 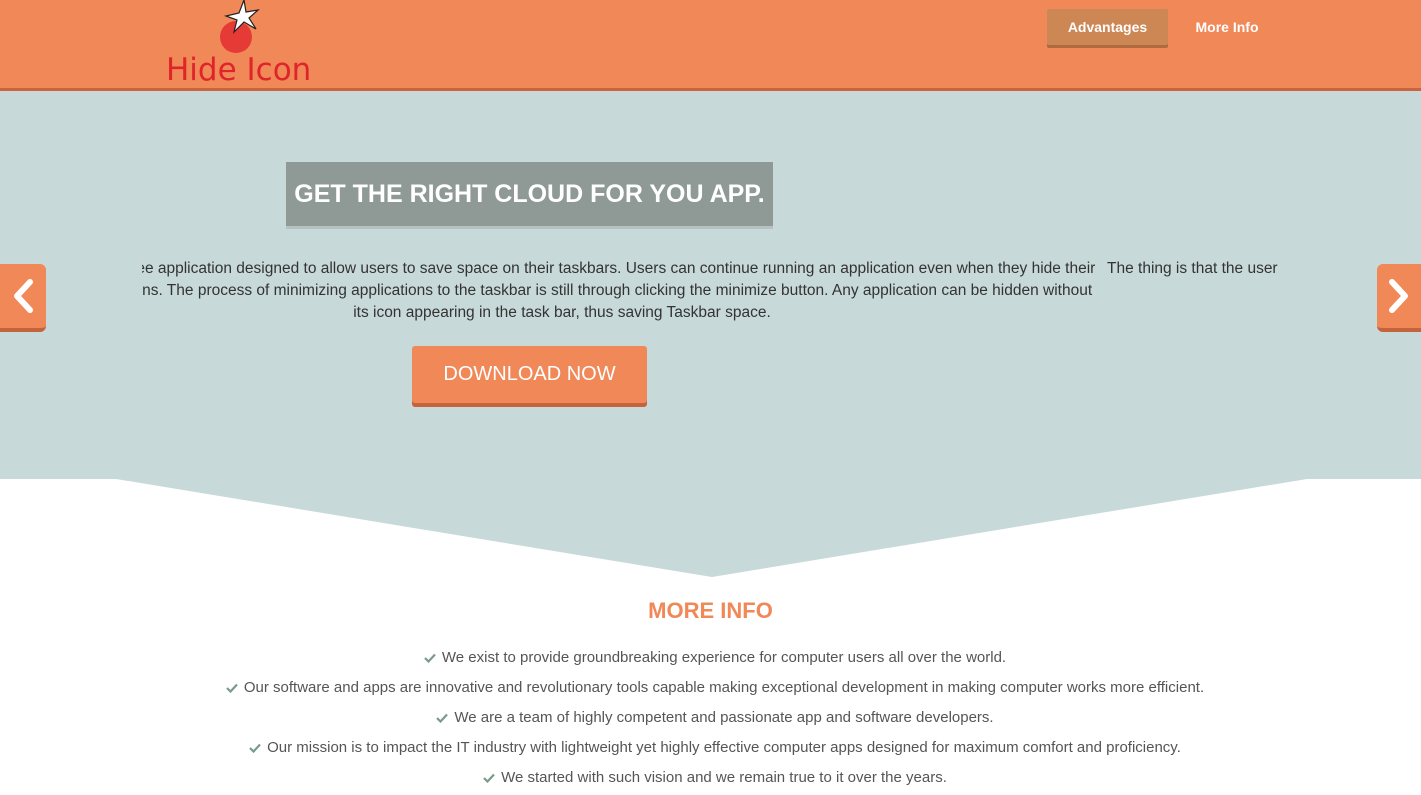 I want to click on logo: Hide Icon, so click(x=246, y=44).